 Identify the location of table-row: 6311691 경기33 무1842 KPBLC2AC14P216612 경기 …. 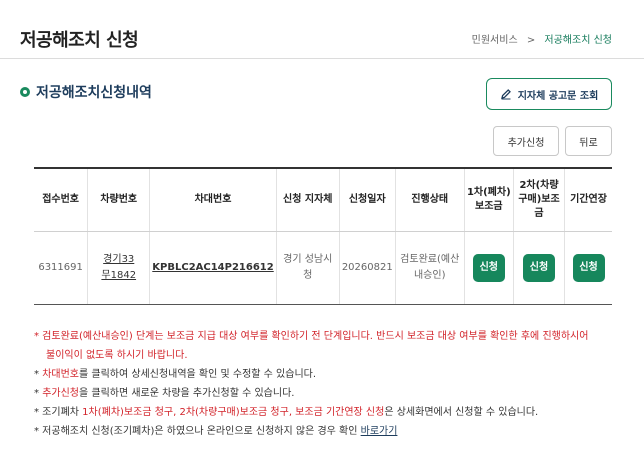
(323, 268).